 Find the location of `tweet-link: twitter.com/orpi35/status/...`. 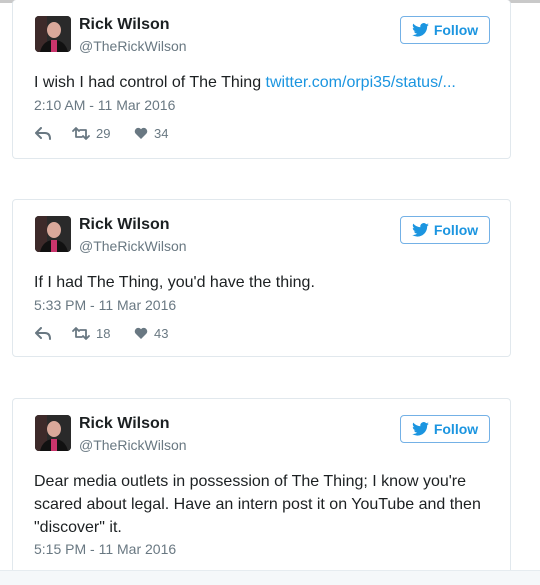

tweet-link: twitter.com/orpi35/status/... is located at coordinates (361, 82).